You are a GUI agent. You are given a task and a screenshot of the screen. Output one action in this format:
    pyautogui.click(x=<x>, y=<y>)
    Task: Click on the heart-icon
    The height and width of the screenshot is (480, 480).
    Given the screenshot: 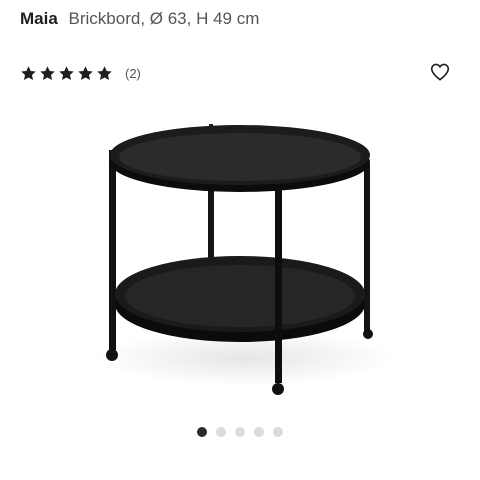 What is the action you would take?
    pyautogui.click(x=440, y=72)
    